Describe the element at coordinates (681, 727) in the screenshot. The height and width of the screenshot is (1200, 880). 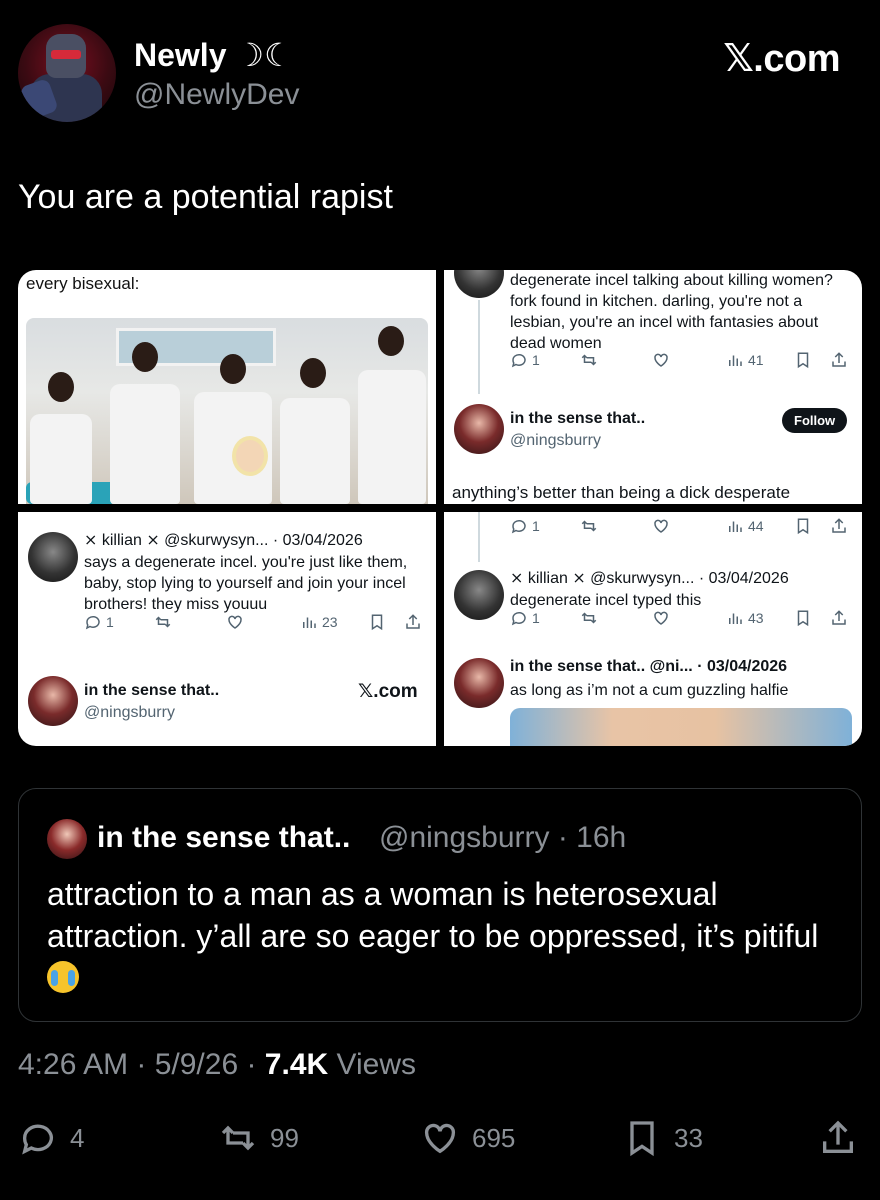
I see `attached-image` at that location.